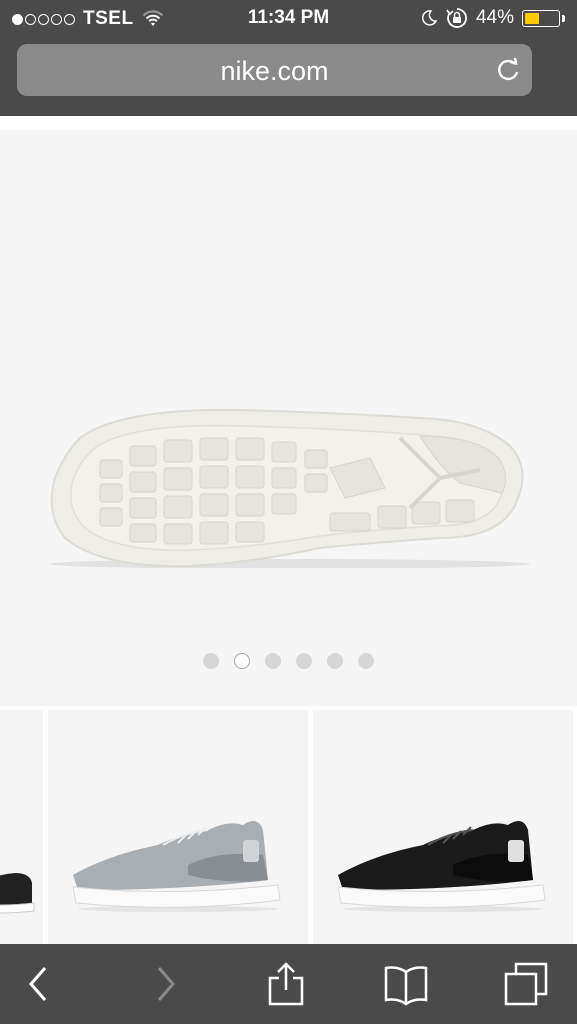  What do you see at coordinates (526, 984) in the screenshot?
I see `tabs-icon` at bounding box center [526, 984].